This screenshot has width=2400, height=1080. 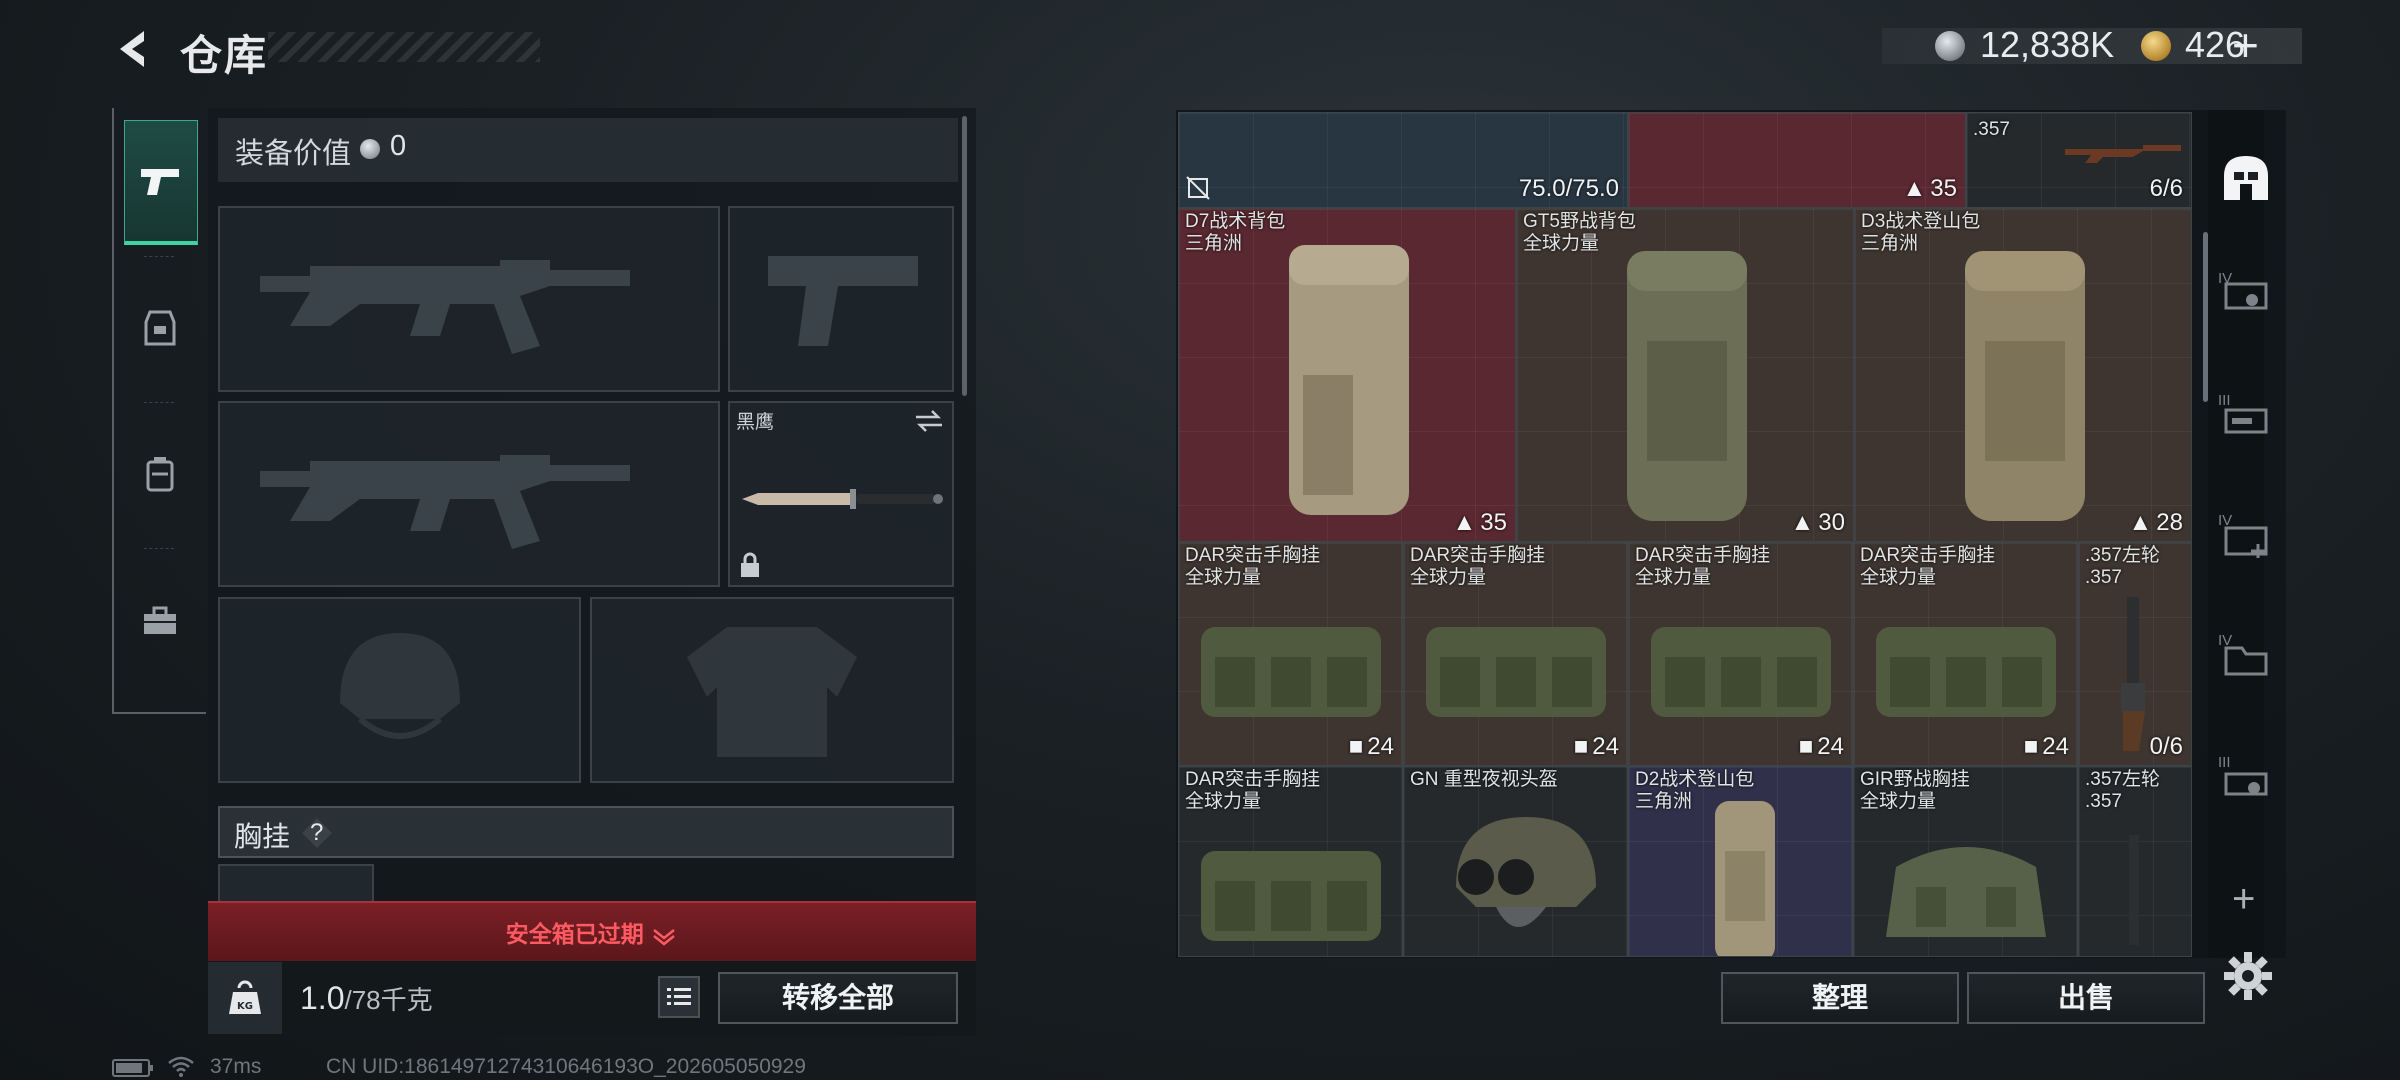 I want to click on transfer-all-button: 转移全部, so click(x=838, y=998).